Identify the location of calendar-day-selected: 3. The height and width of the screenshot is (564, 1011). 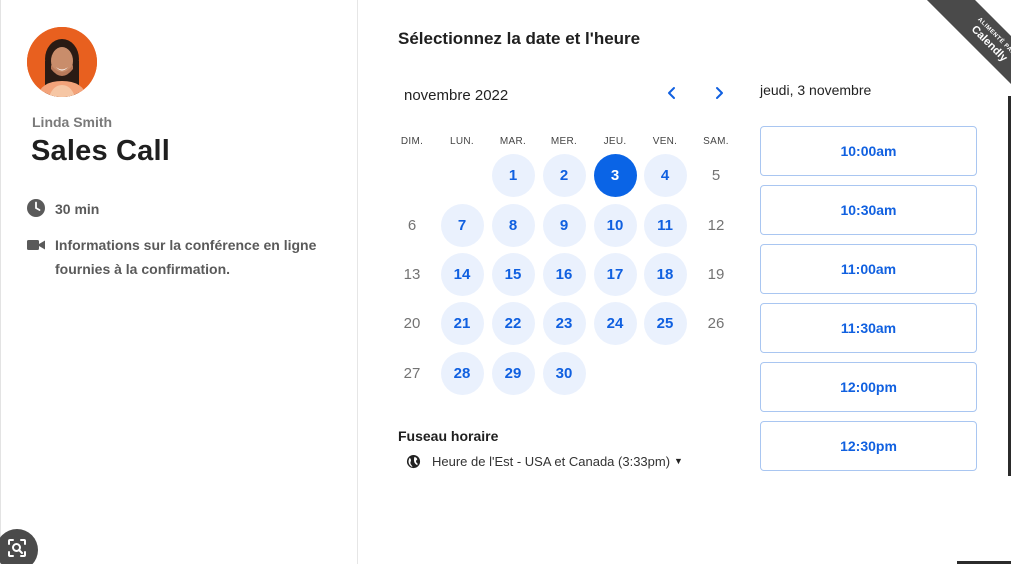
(615, 175).